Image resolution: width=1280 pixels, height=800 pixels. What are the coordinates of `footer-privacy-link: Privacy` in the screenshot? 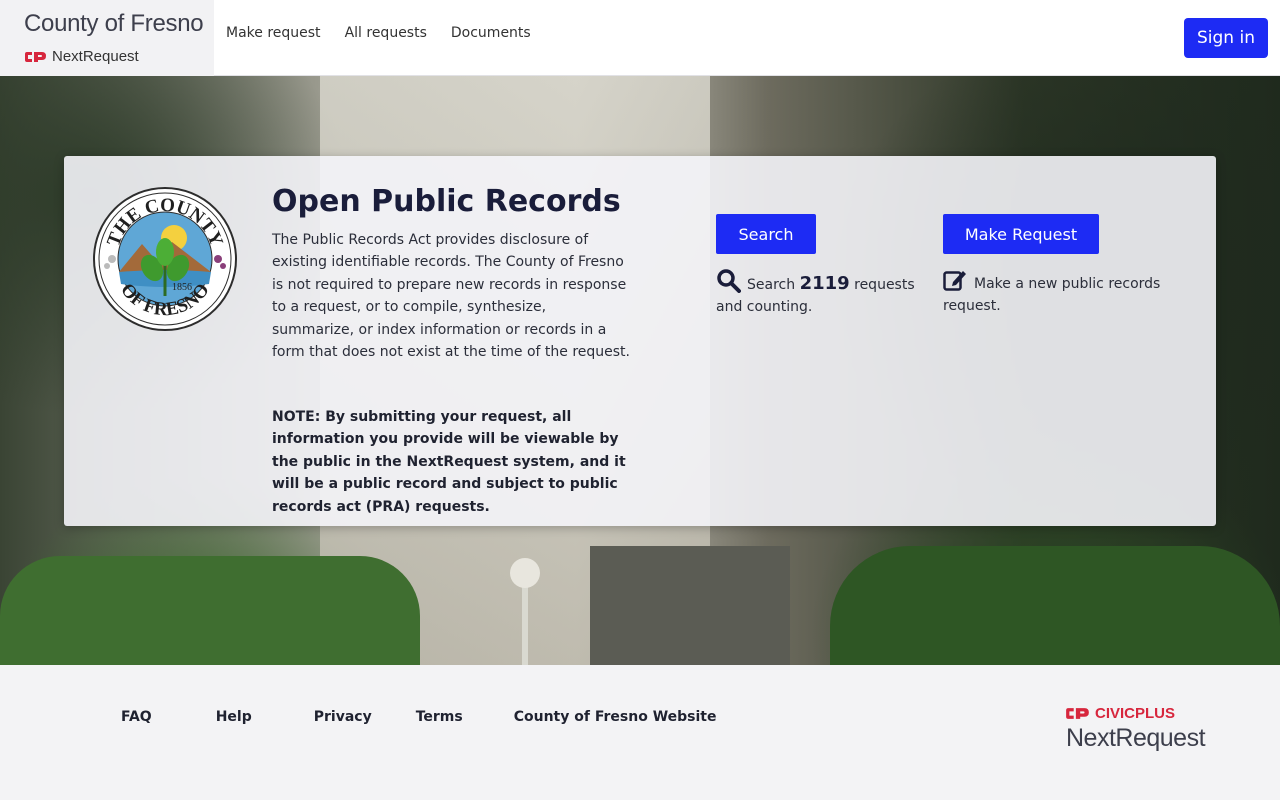 It's located at (343, 717).